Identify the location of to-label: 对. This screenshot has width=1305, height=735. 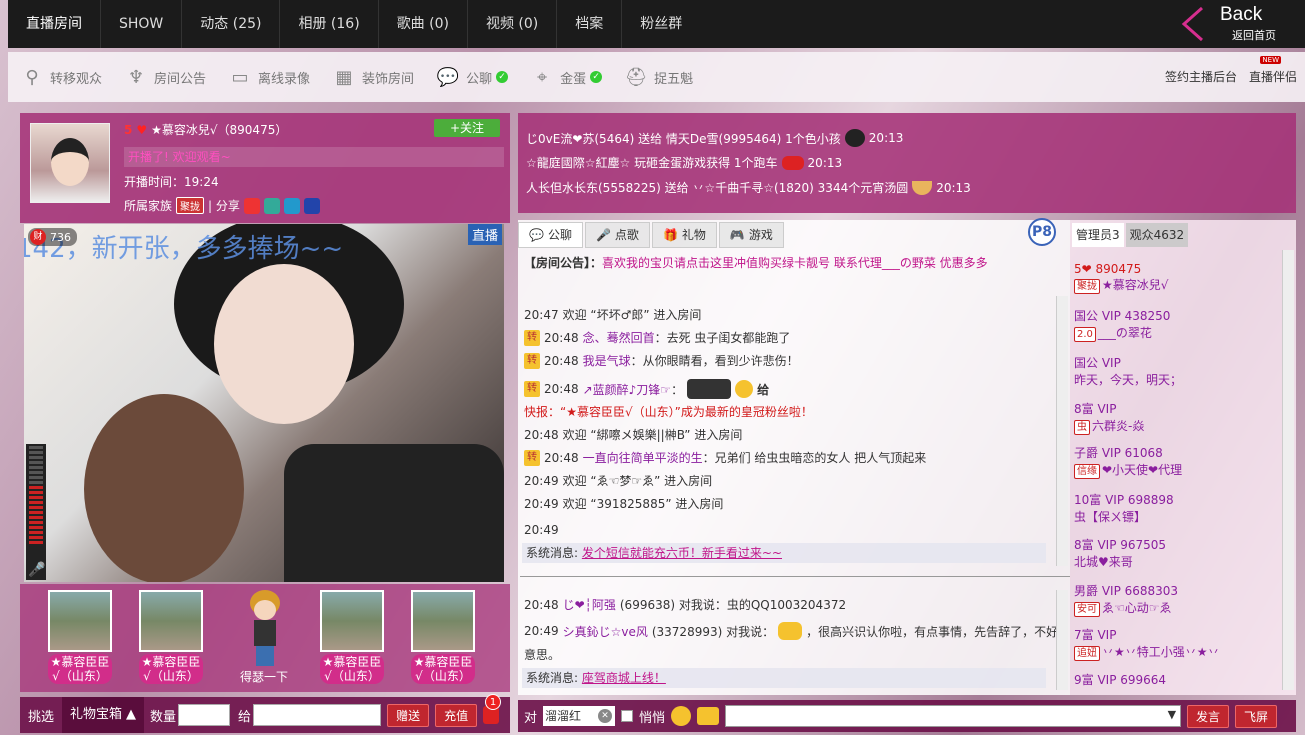
(531, 718).